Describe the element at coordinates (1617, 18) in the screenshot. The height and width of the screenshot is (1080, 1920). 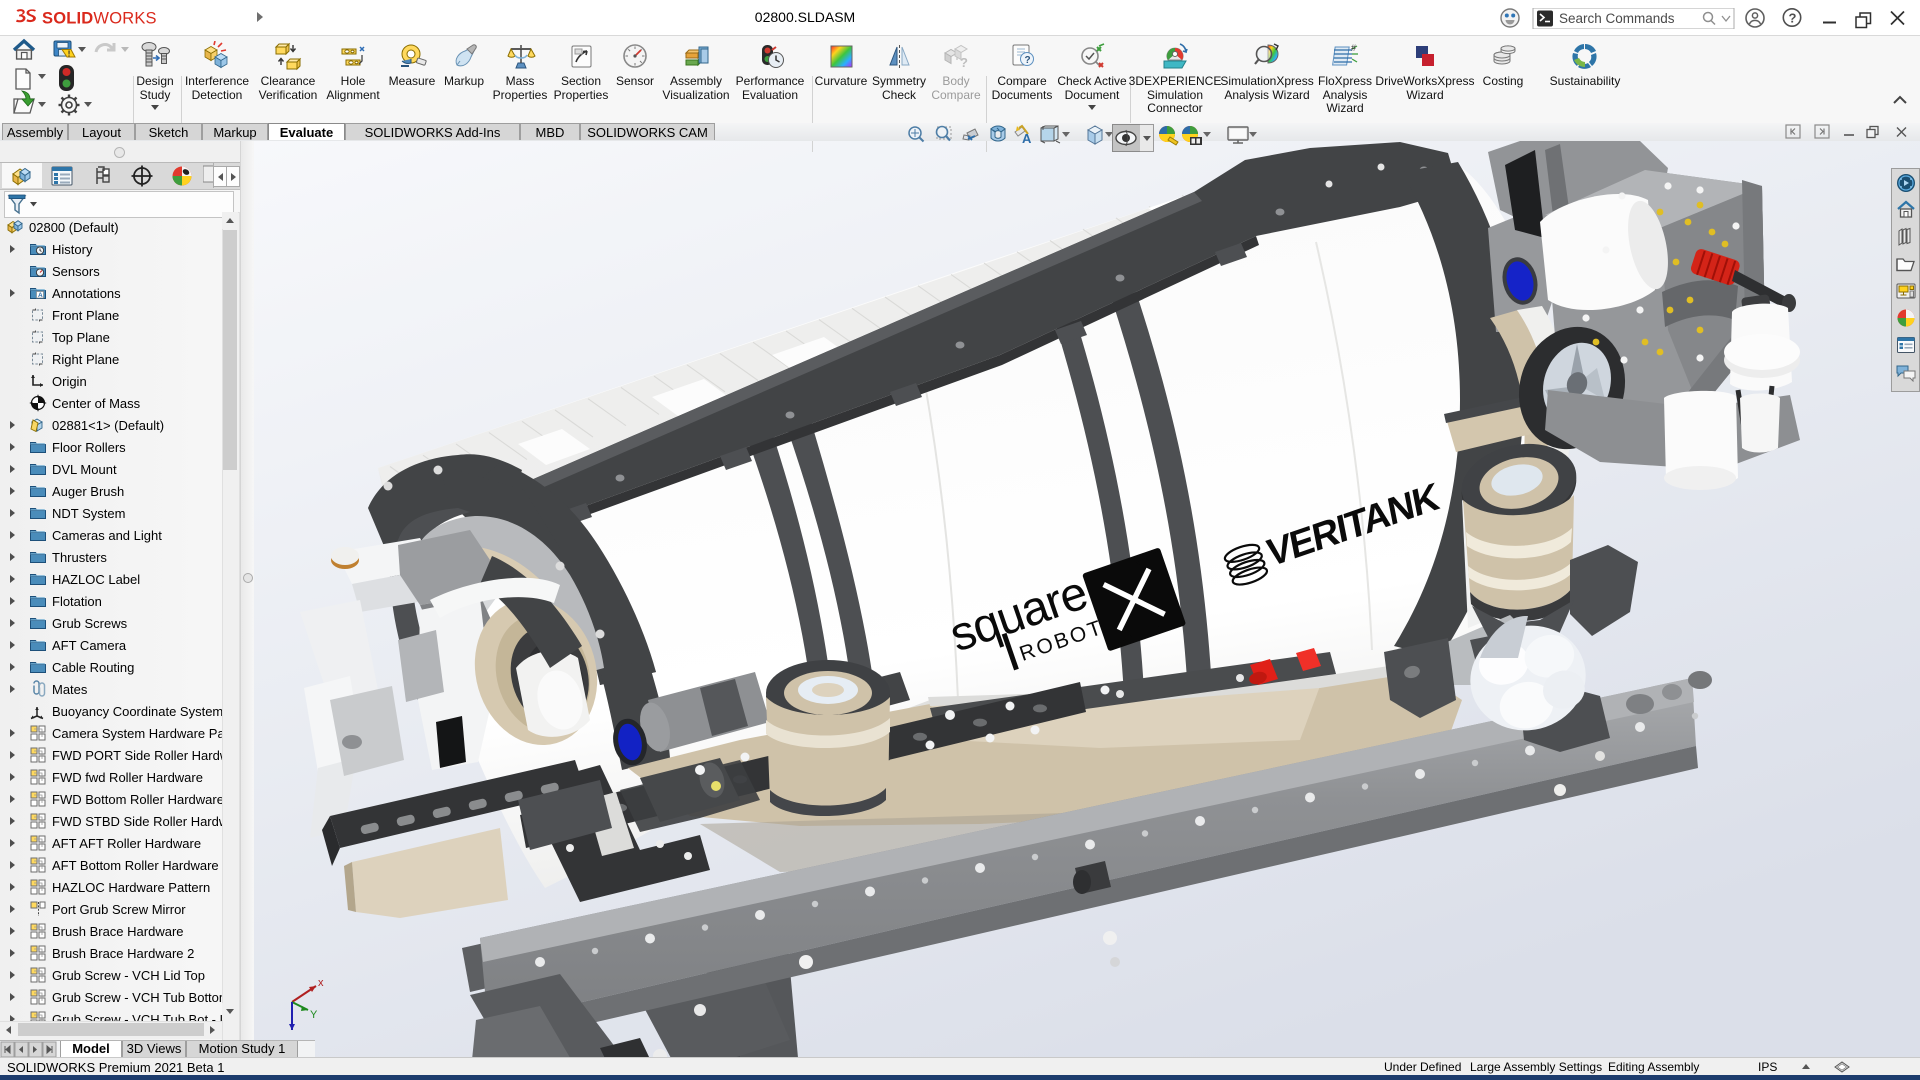
I see `svg-text: Search Commands` at that location.